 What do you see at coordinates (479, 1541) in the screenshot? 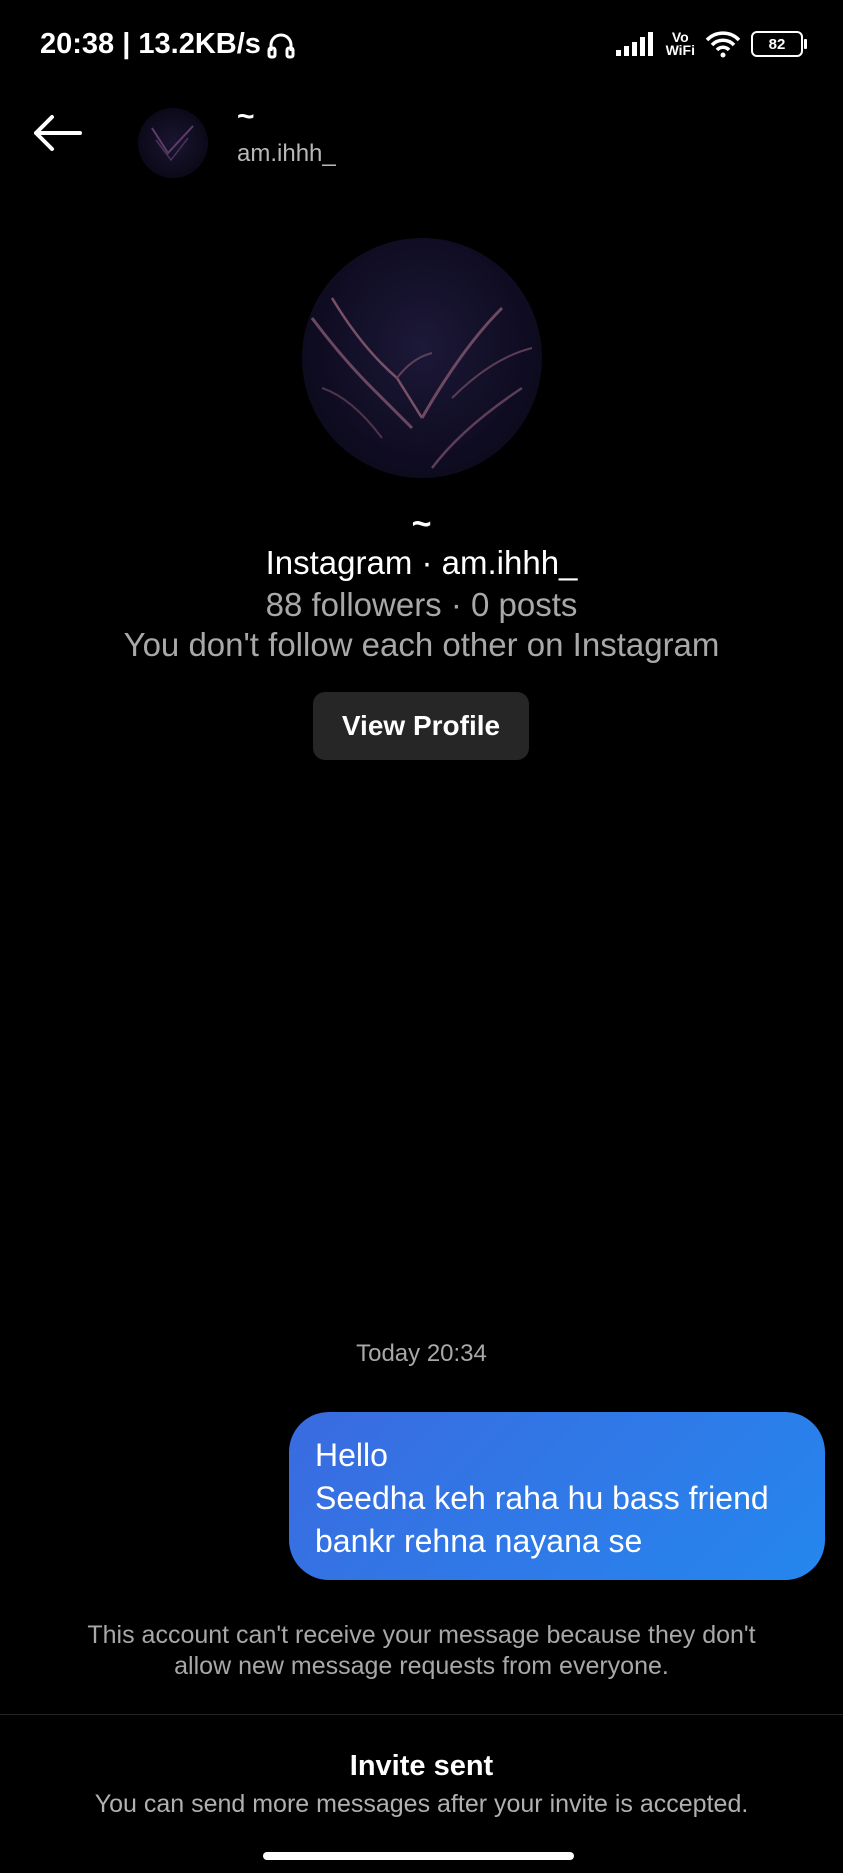
I see `message-line: bankr rehna nayana se` at bounding box center [479, 1541].